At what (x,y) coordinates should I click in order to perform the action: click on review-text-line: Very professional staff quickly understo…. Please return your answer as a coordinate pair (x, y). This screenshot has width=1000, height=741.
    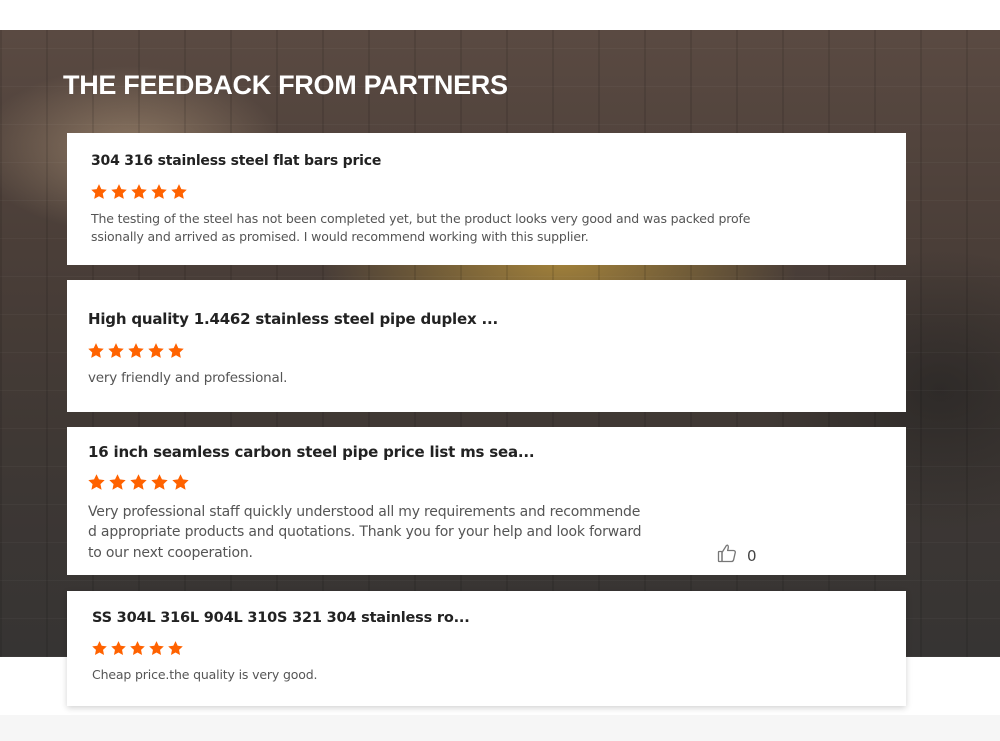
    Looking at the image, I should click on (364, 512).